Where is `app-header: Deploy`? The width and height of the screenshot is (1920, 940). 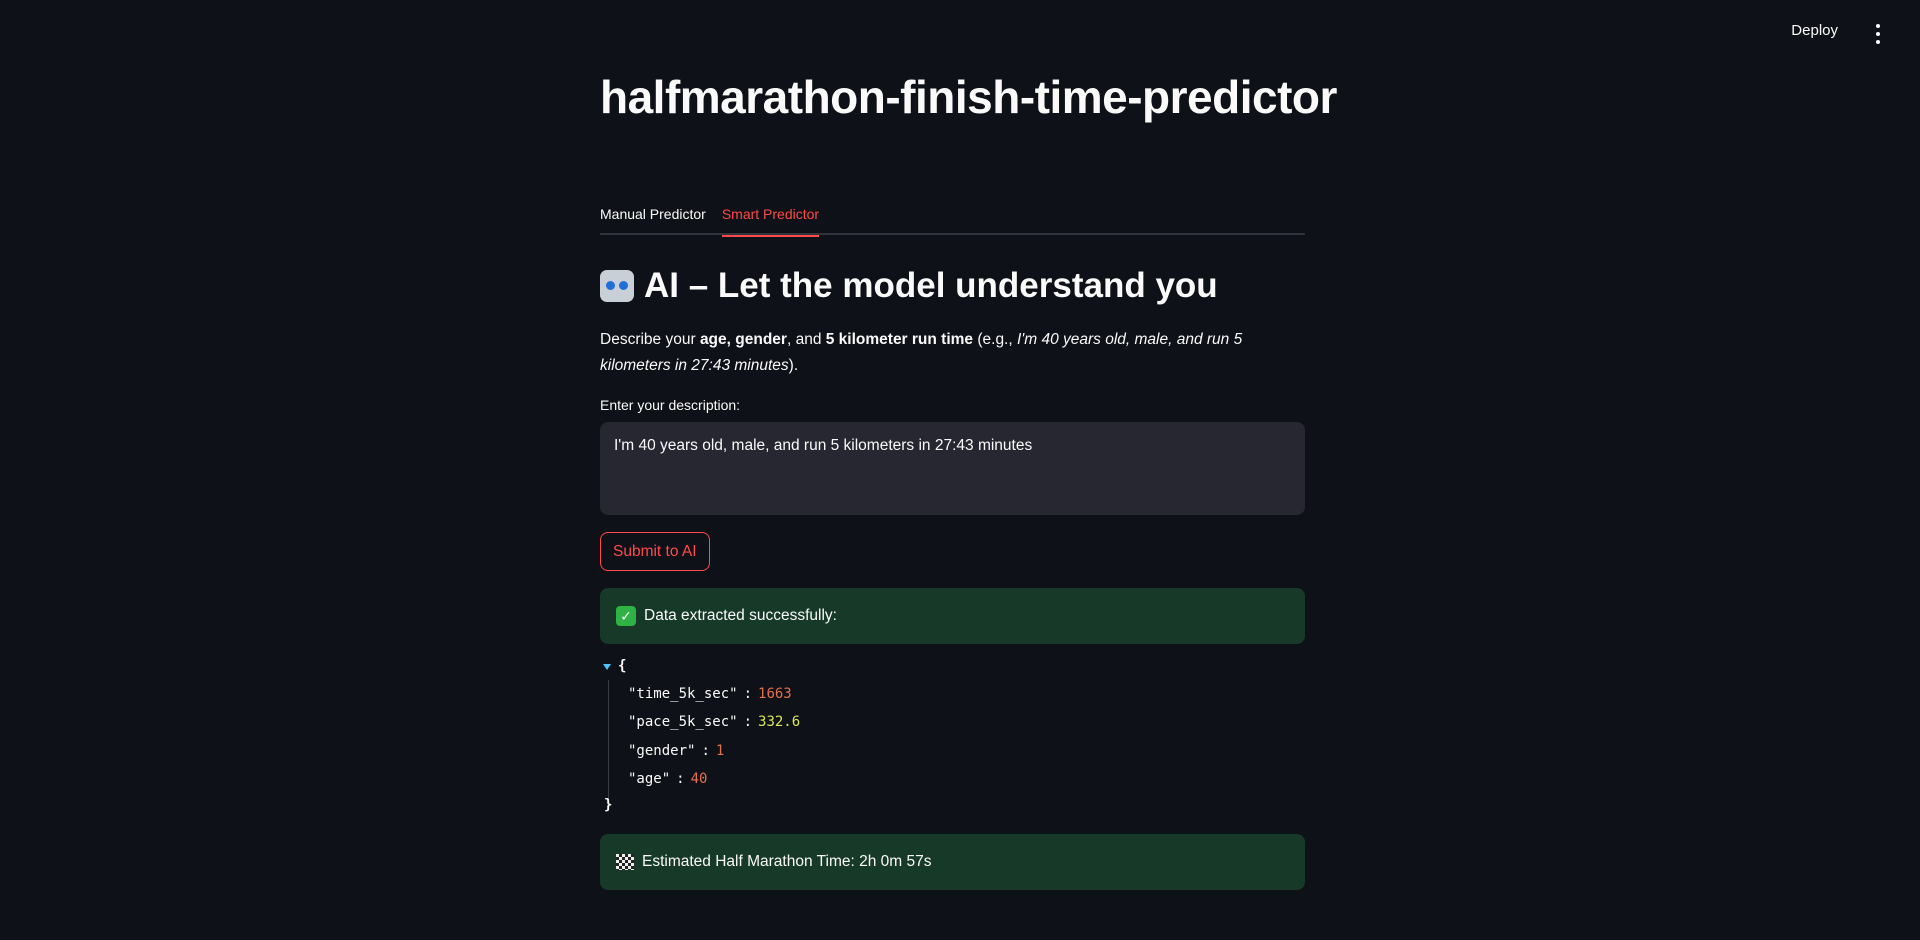 app-header: Deploy is located at coordinates (960, 34).